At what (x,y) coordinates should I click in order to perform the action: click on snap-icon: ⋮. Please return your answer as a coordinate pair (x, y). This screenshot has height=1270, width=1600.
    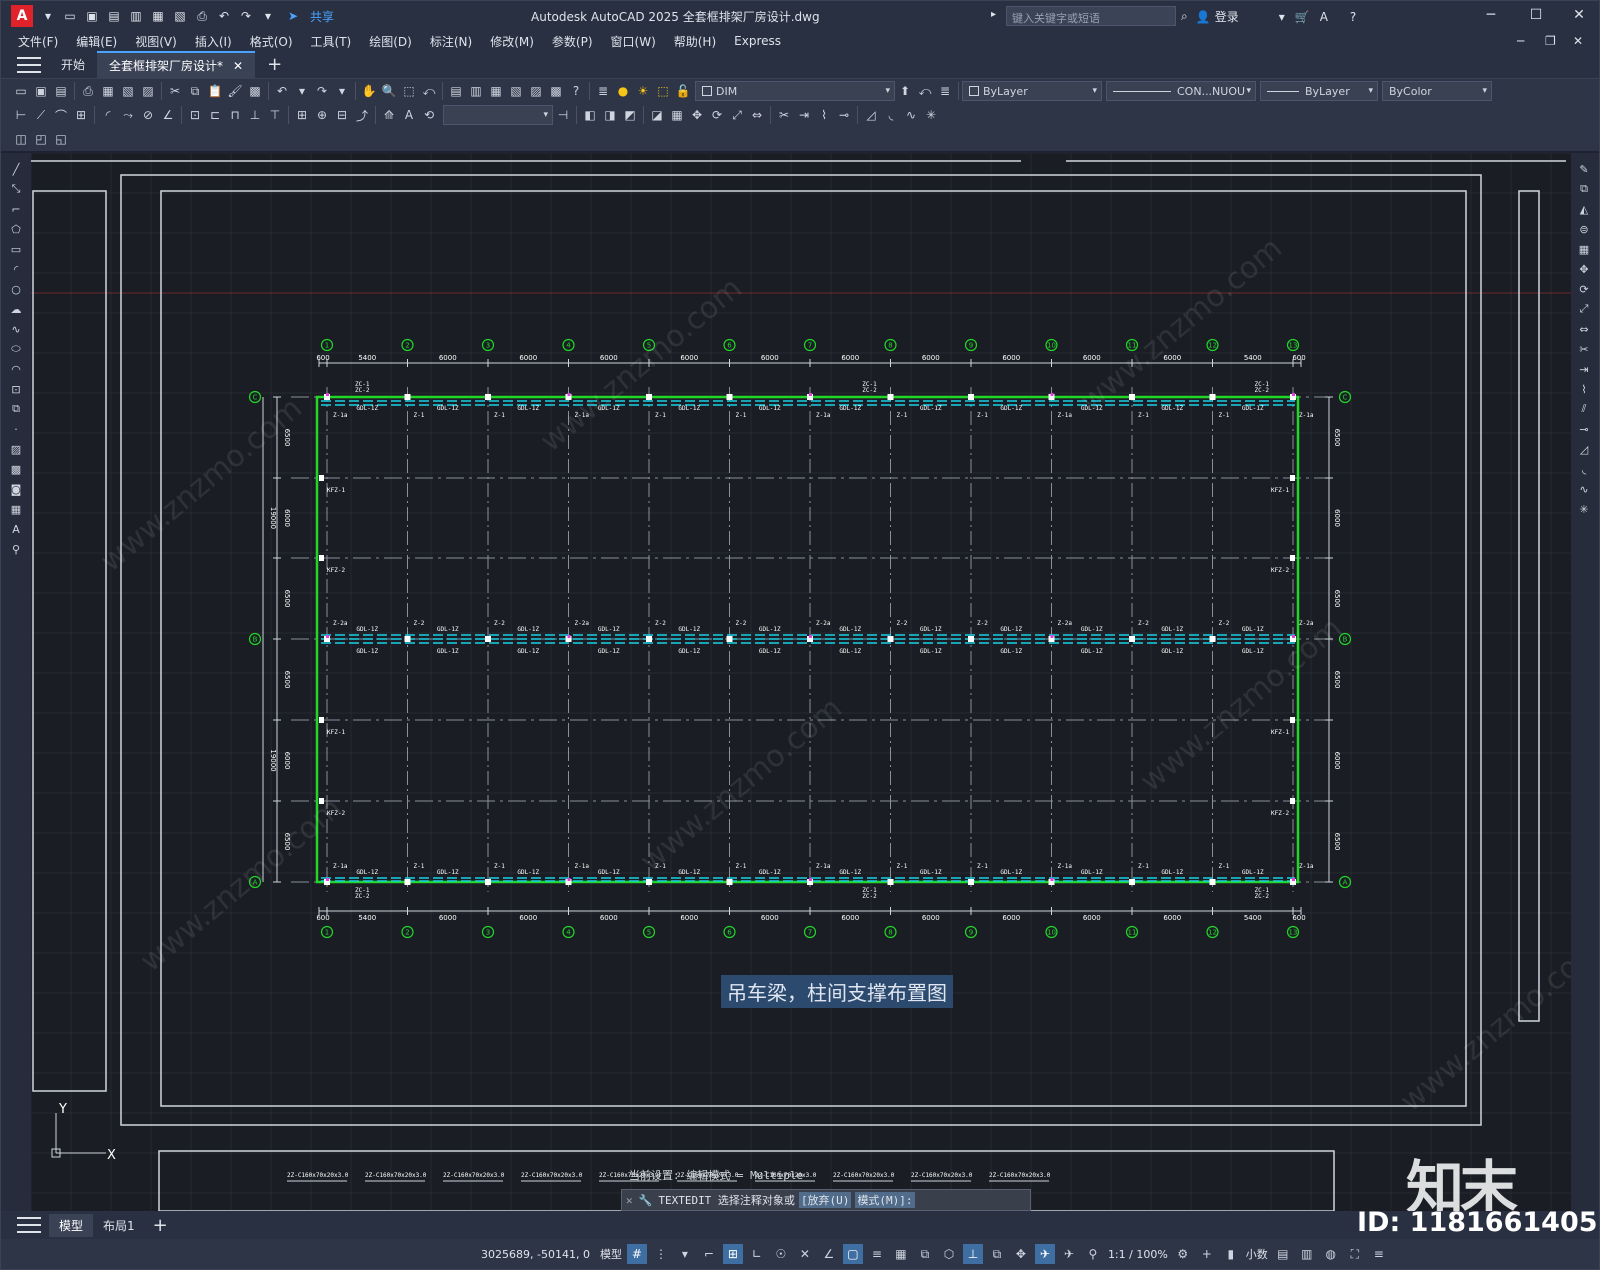
    Looking at the image, I should click on (661, 1254).